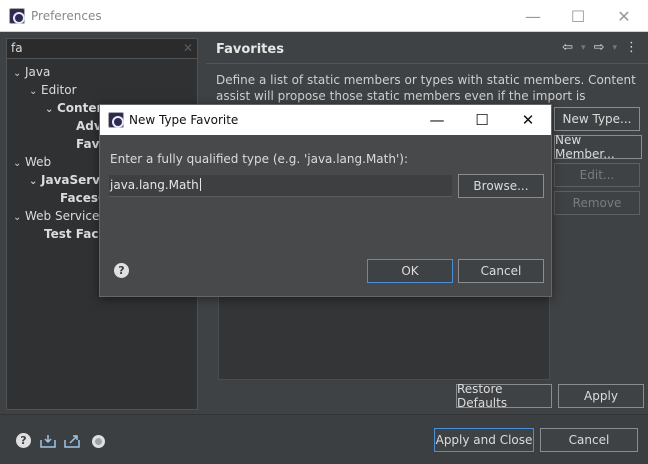 Image resolution: width=648 pixels, height=464 pixels. What do you see at coordinates (624, 16) in the screenshot?
I see `close-button: ✕` at bounding box center [624, 16].